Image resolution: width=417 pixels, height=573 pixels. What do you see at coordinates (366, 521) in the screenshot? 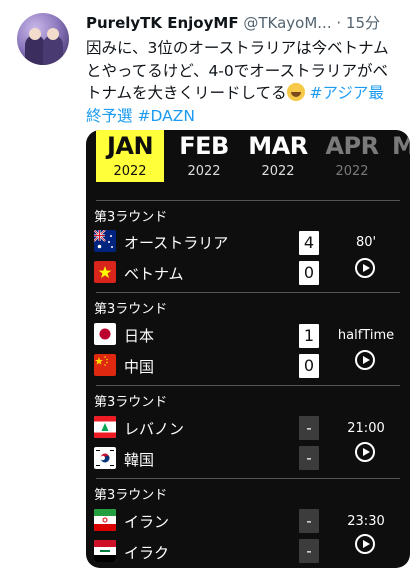
I see `match-kickoff-time: 23:30` at bounding box center [366, 521].